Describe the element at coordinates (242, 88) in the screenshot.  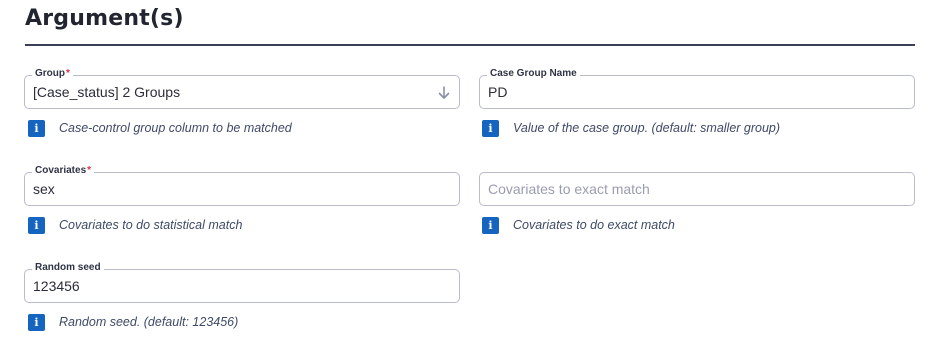
I see `group-select: Group* [Case_status] 2 Groups` at that location.